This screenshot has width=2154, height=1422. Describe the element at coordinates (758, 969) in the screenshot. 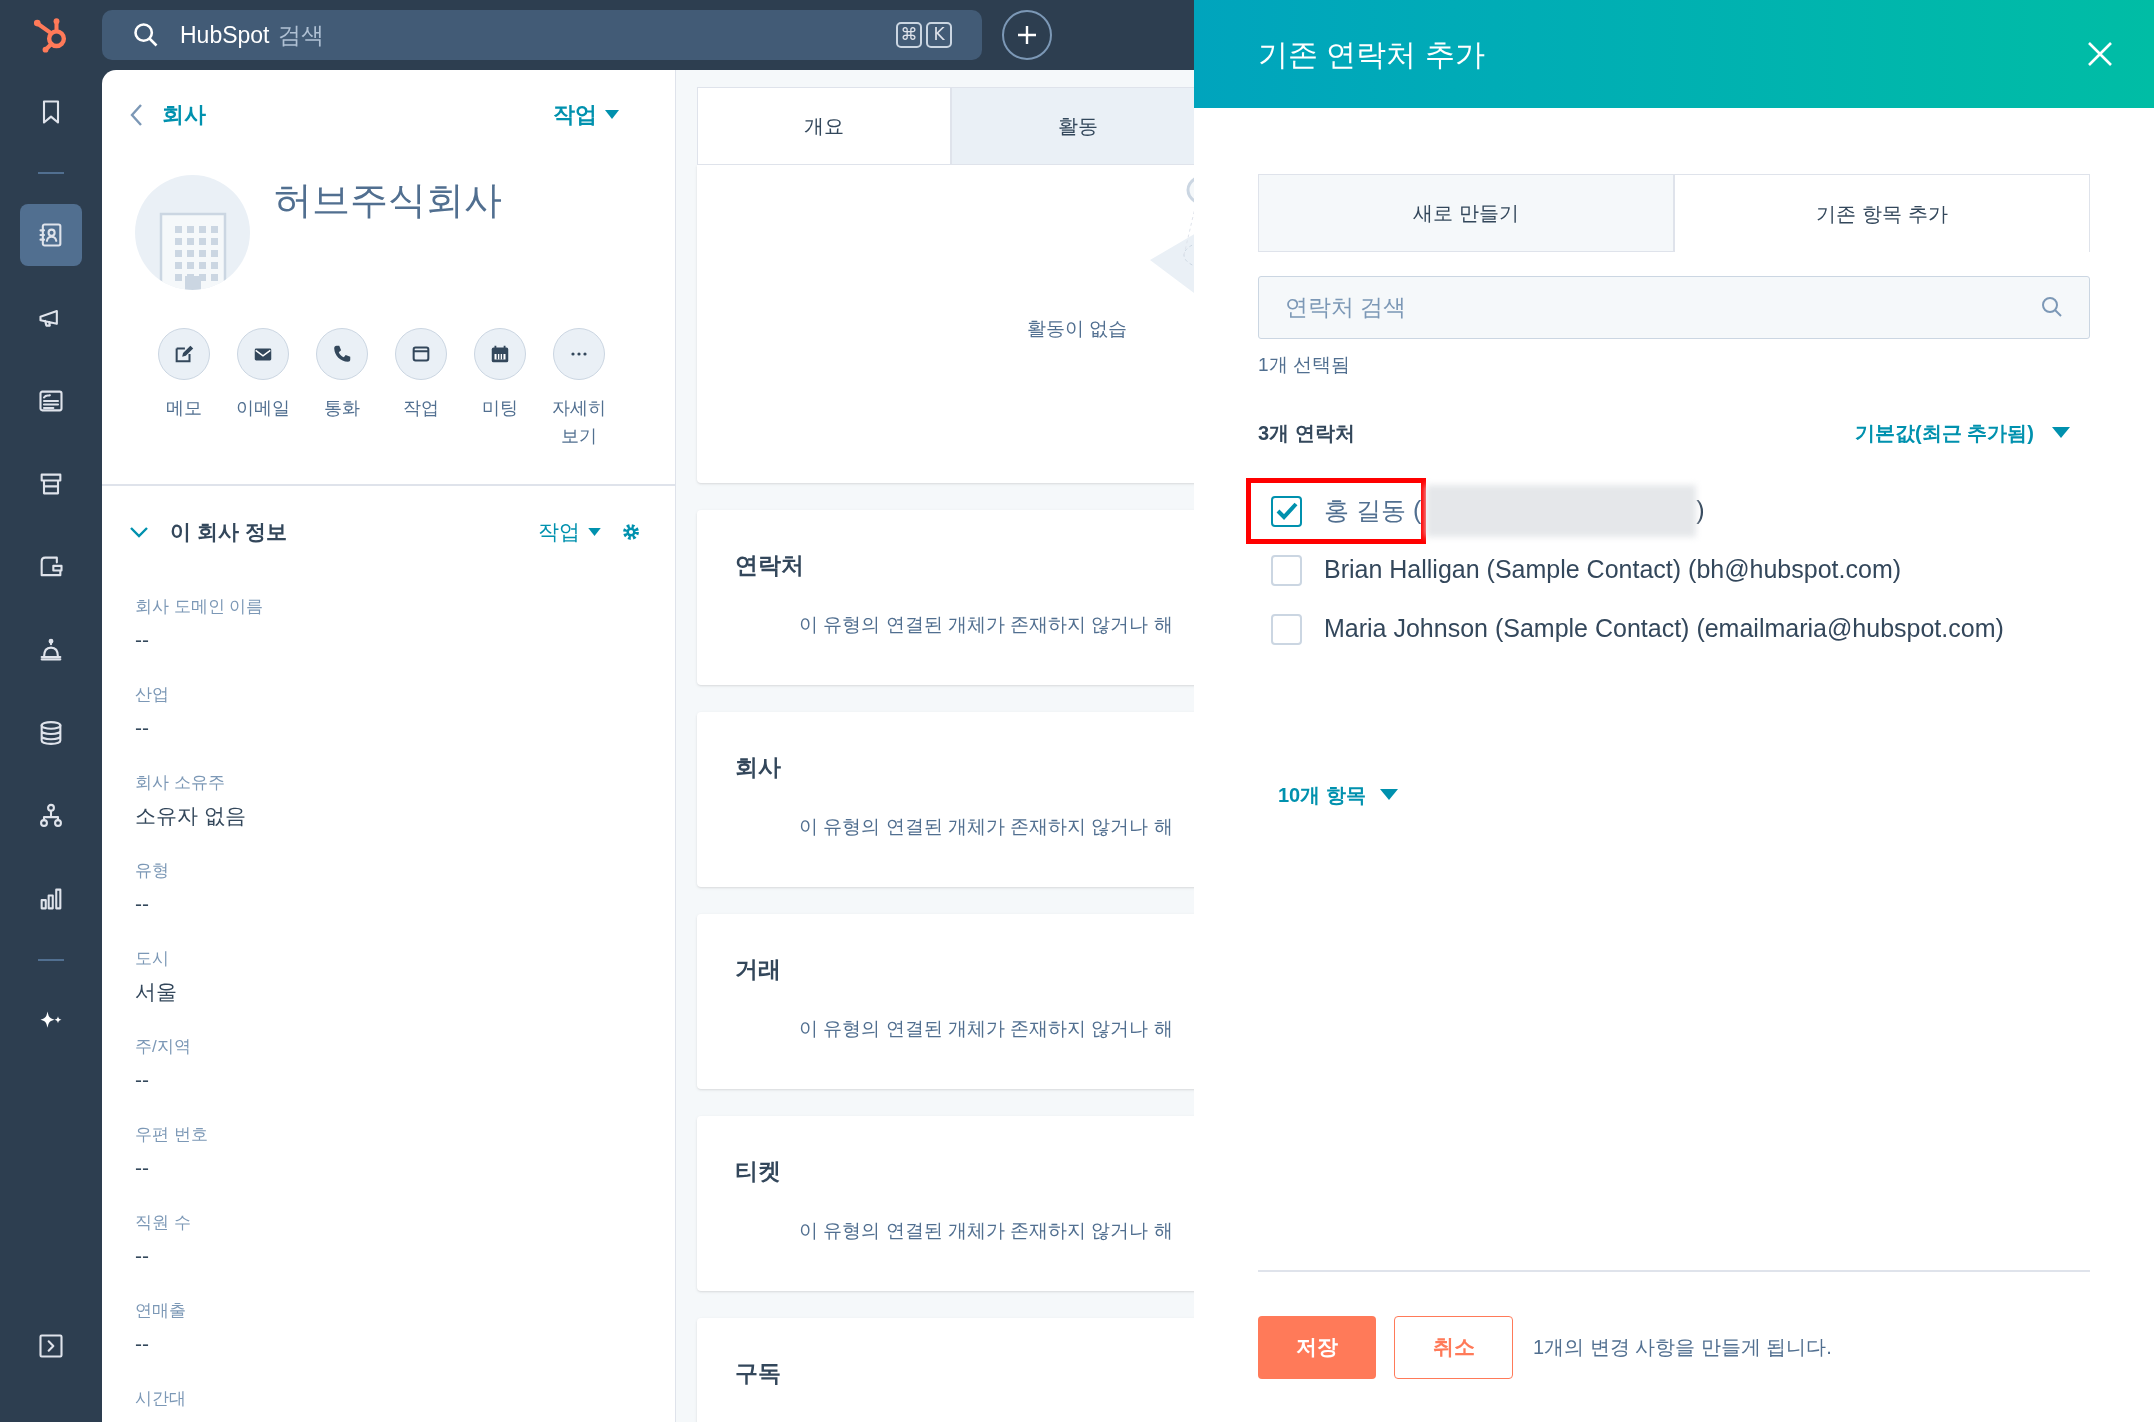

I see `card-title: 거래` at that location.